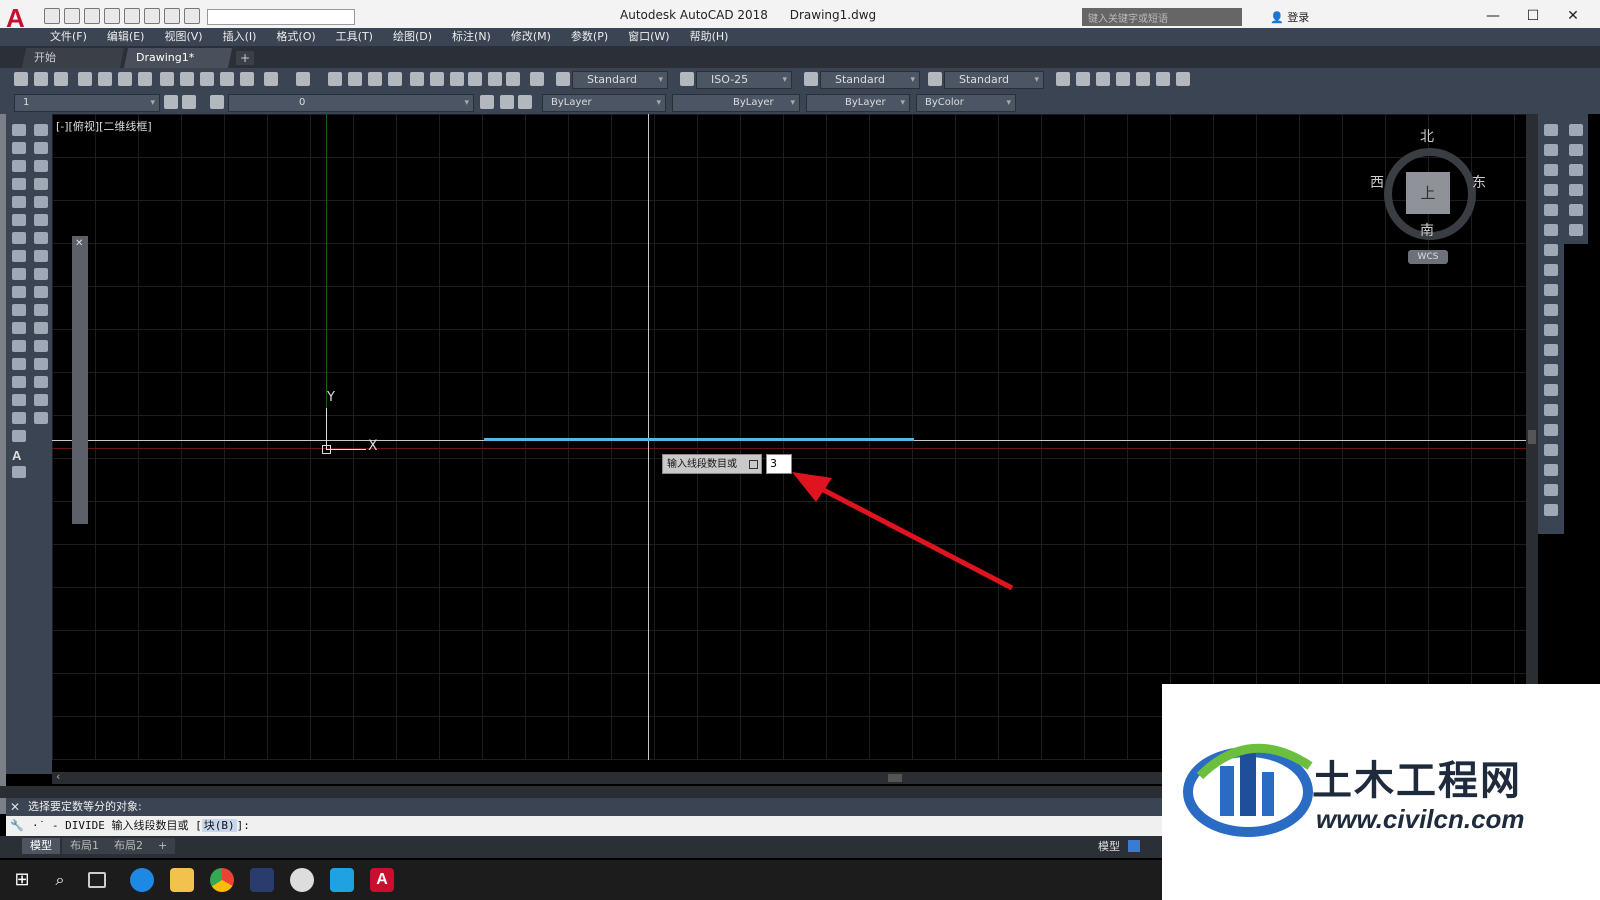 This screenshot has height=900, width=1600. I want to click on model-space-toggle: 模型, so click(1109, 846).